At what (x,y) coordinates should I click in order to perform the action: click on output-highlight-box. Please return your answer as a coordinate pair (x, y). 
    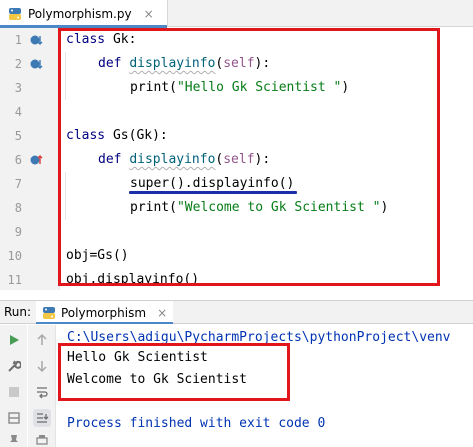
    Looking at the image, I should click on (174, 372).